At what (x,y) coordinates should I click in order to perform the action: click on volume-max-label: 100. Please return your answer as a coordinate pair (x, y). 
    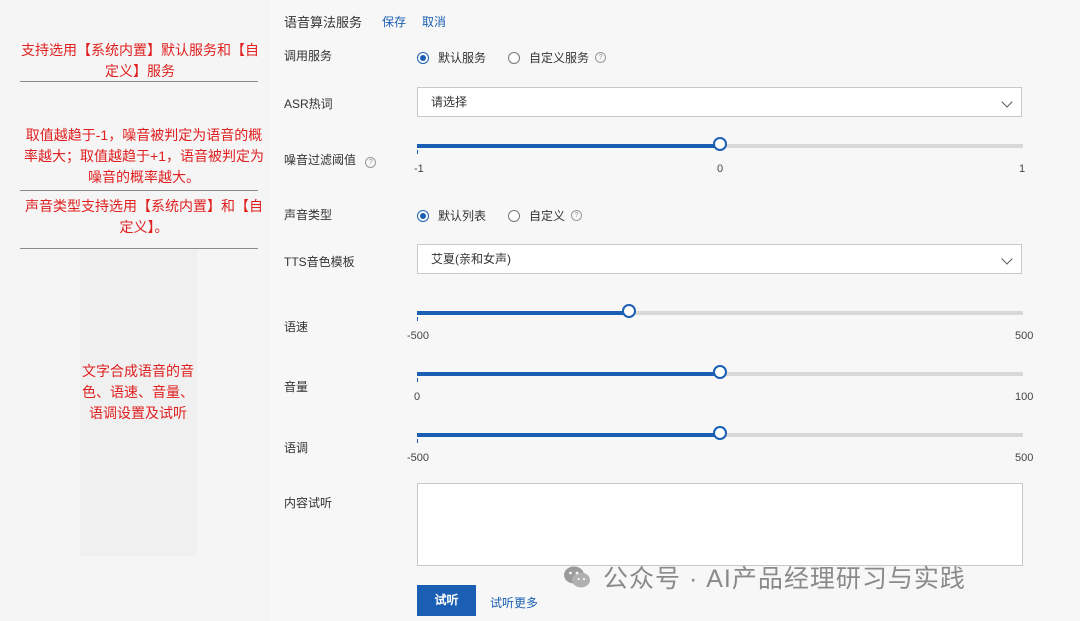
    Looking at the image, I should click on (1024, 397).